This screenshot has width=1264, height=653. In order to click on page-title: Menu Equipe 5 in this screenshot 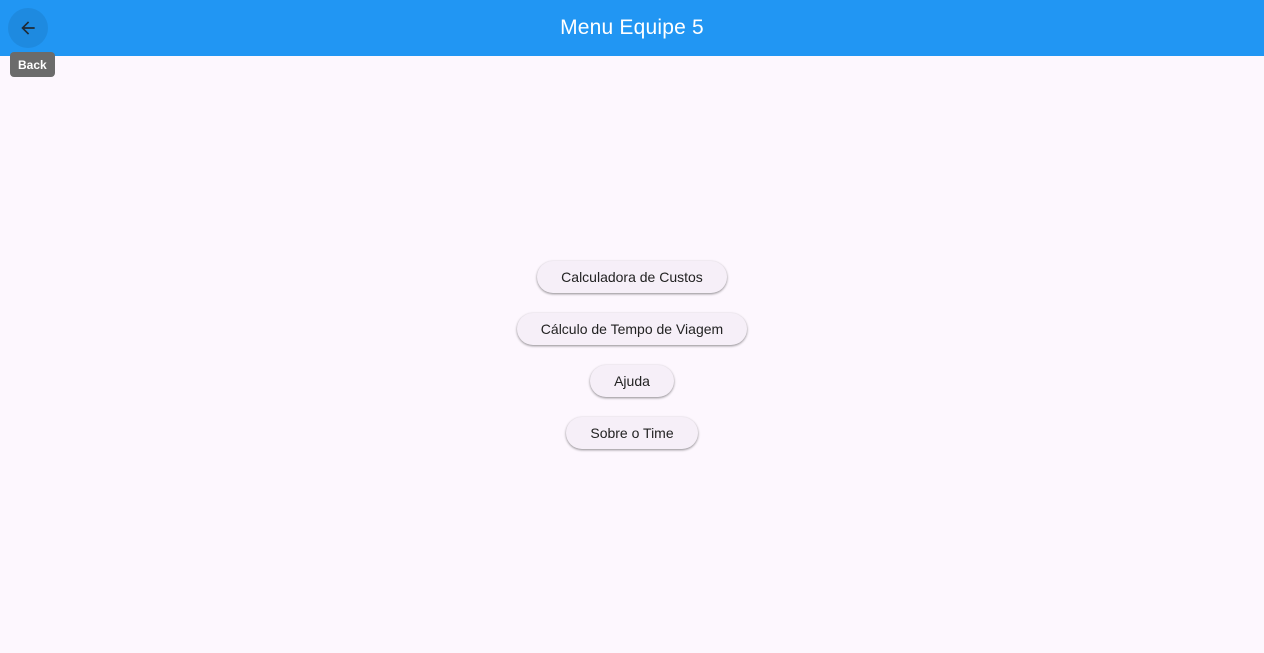, I will do `click(632, 27)`.